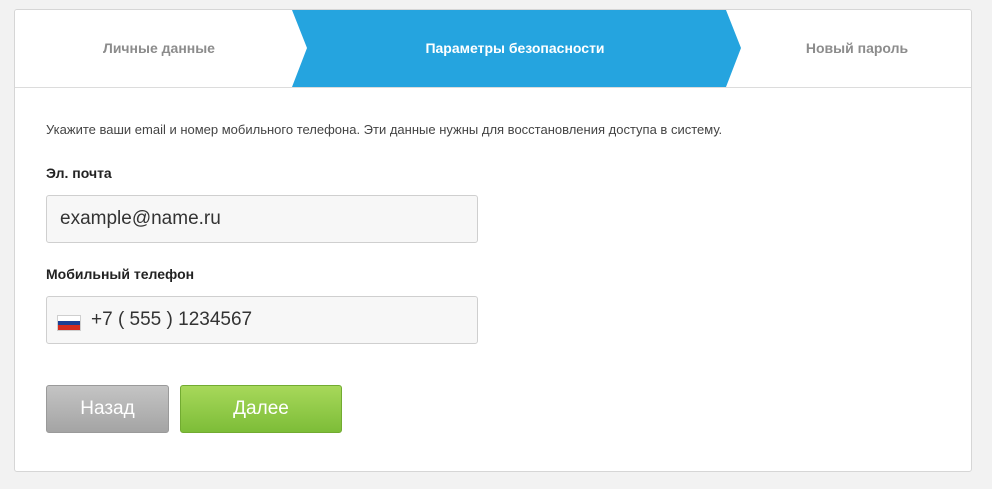  Describe the element at coordinates (261, 409) in the screenshot. I see `next-button: Далее` at that location.